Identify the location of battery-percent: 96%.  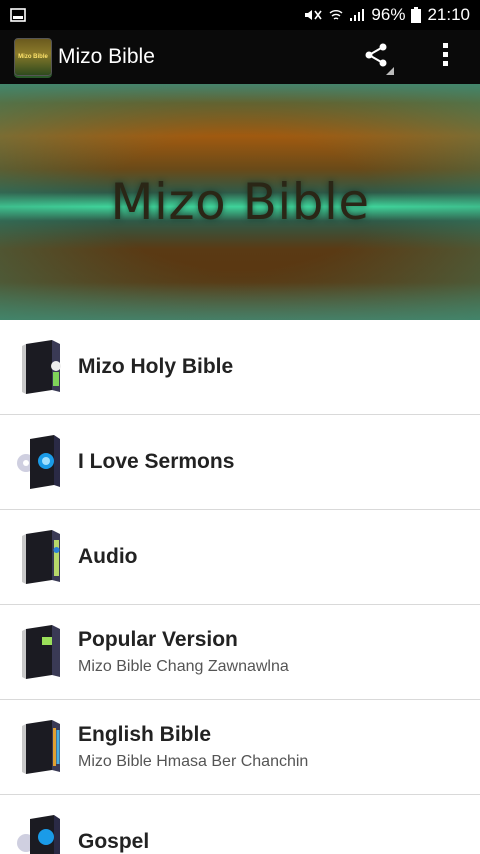
(388, 14).